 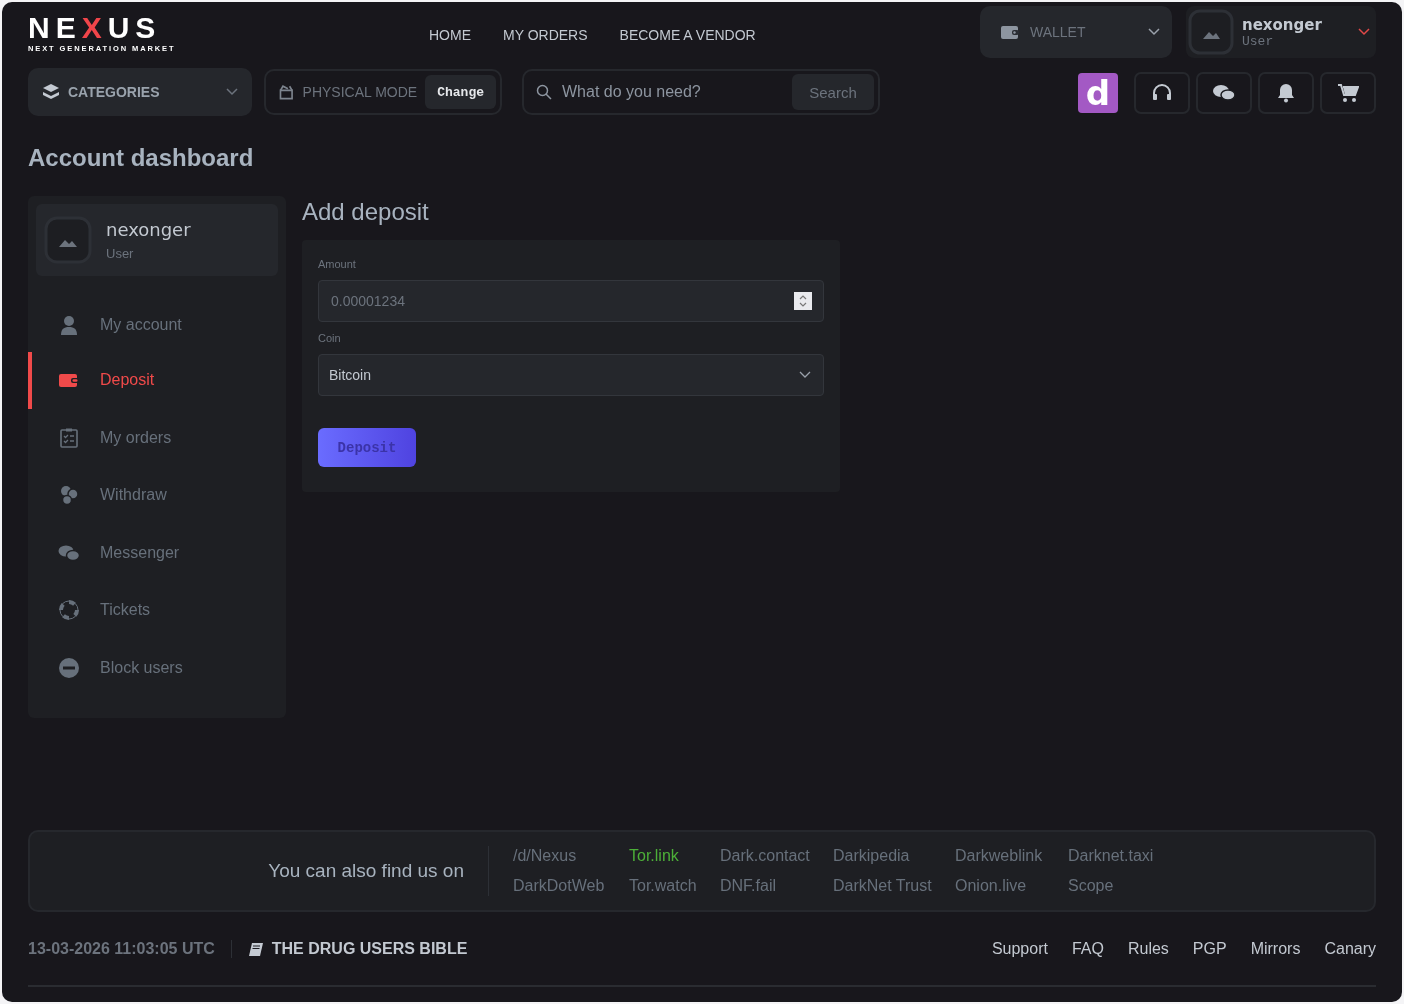 What do you see at coordinates (450, 35) in the screenshot?
I see `nav-link: HOME` at bounding box center [450, 35].